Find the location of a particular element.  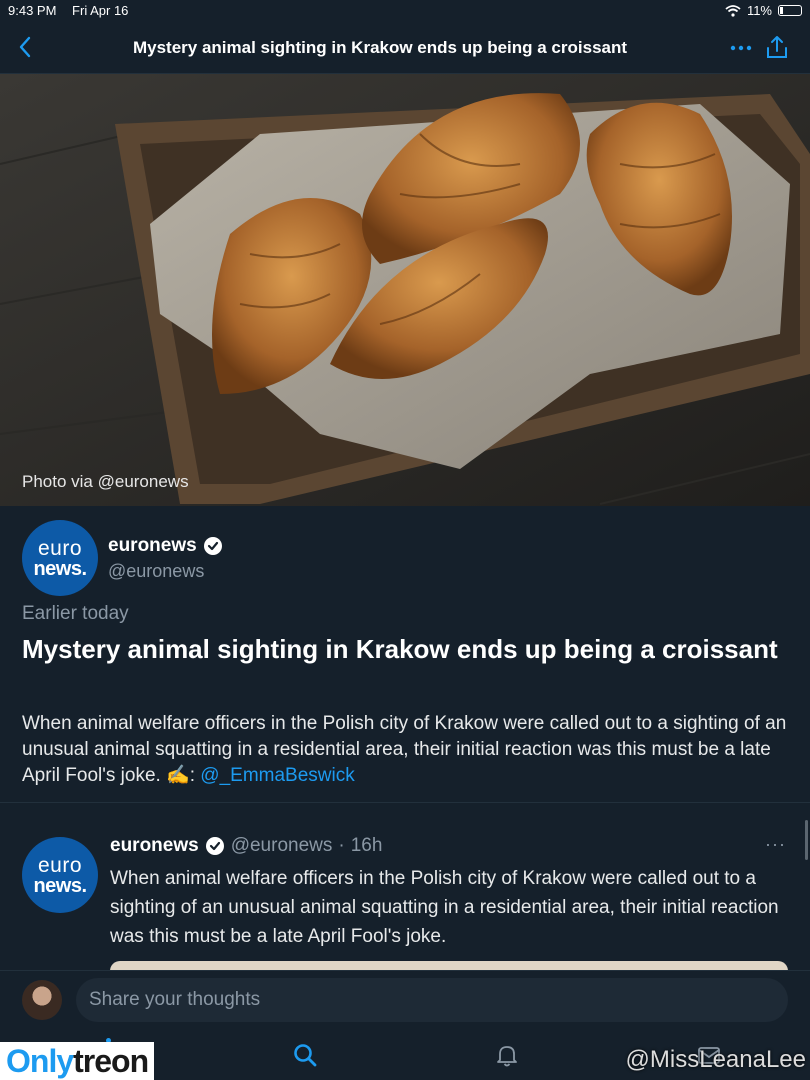

back-chevron-icon is located at coordinates (26, 47).